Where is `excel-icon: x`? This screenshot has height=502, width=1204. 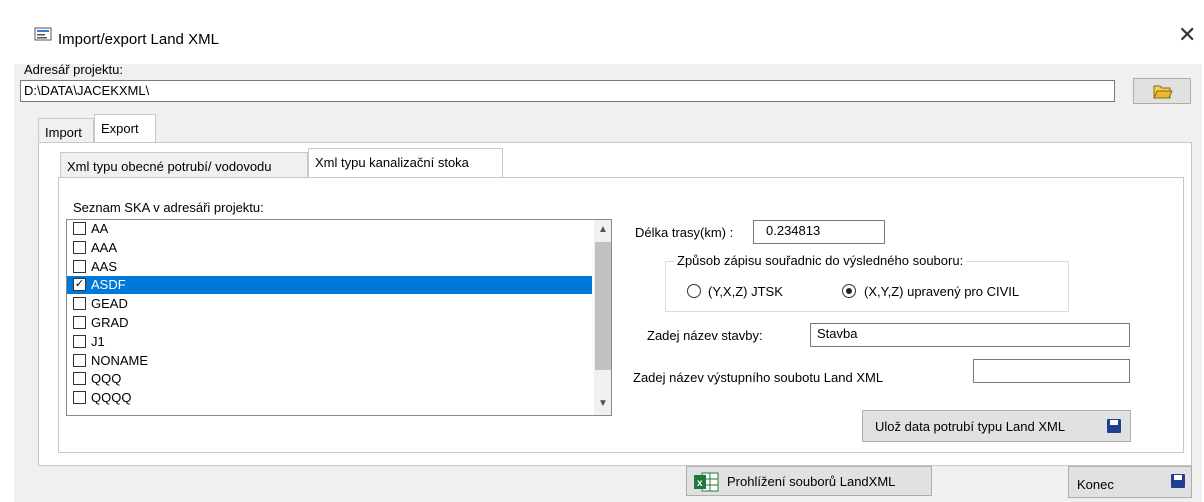
excel-icon: x is located at coordinates (706, 482).